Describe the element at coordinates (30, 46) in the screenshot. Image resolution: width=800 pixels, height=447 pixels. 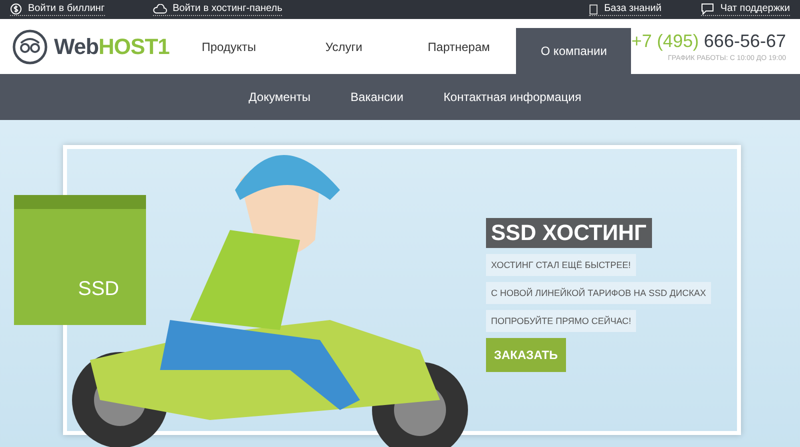
I see `logo-icon` at that location.